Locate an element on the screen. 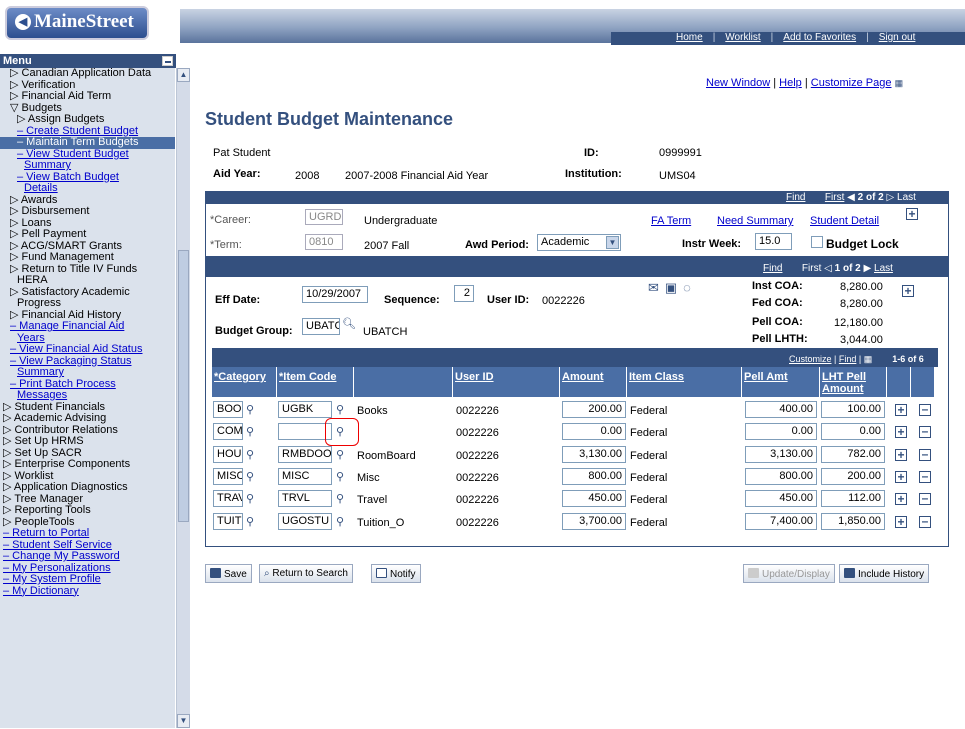  item-code-field: MISC is located at coordinates (305, 476).